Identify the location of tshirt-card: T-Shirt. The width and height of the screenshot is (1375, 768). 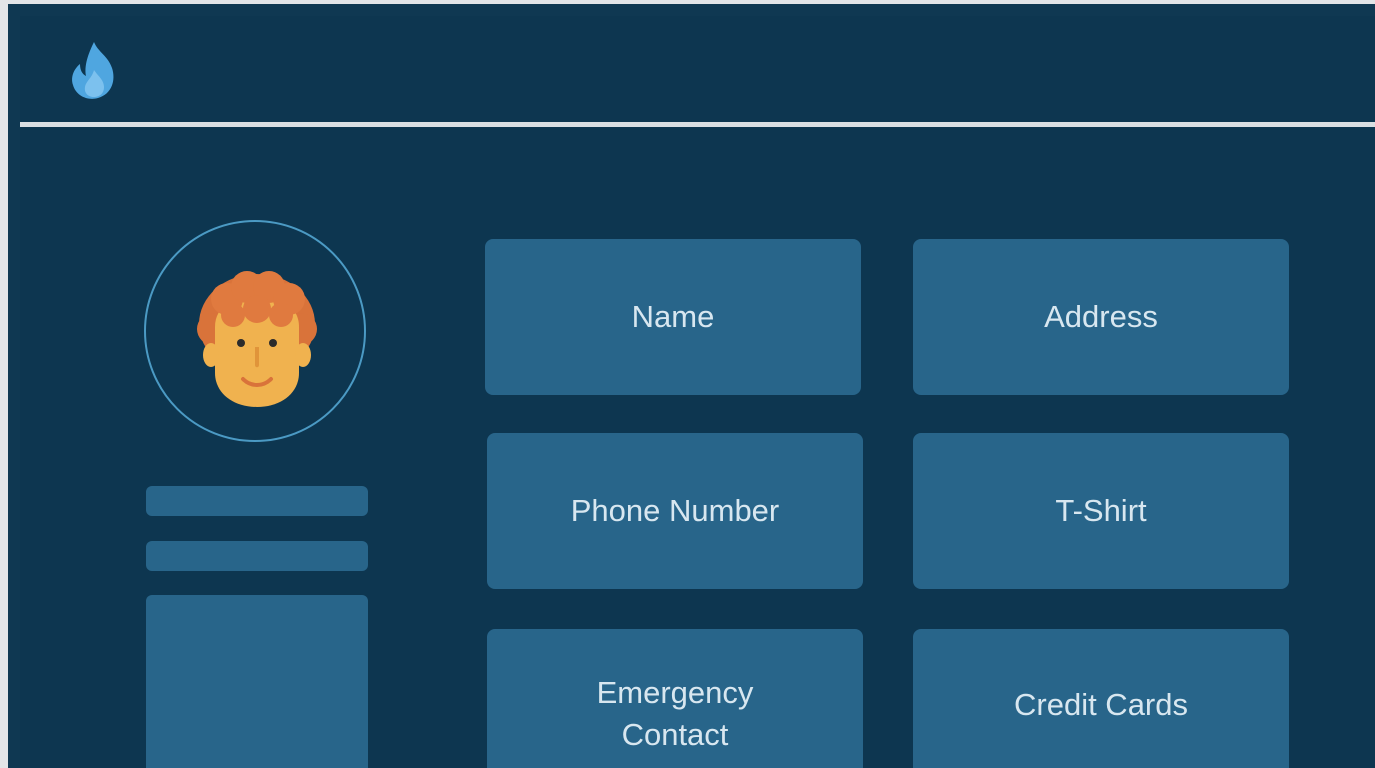
(1101, 511).